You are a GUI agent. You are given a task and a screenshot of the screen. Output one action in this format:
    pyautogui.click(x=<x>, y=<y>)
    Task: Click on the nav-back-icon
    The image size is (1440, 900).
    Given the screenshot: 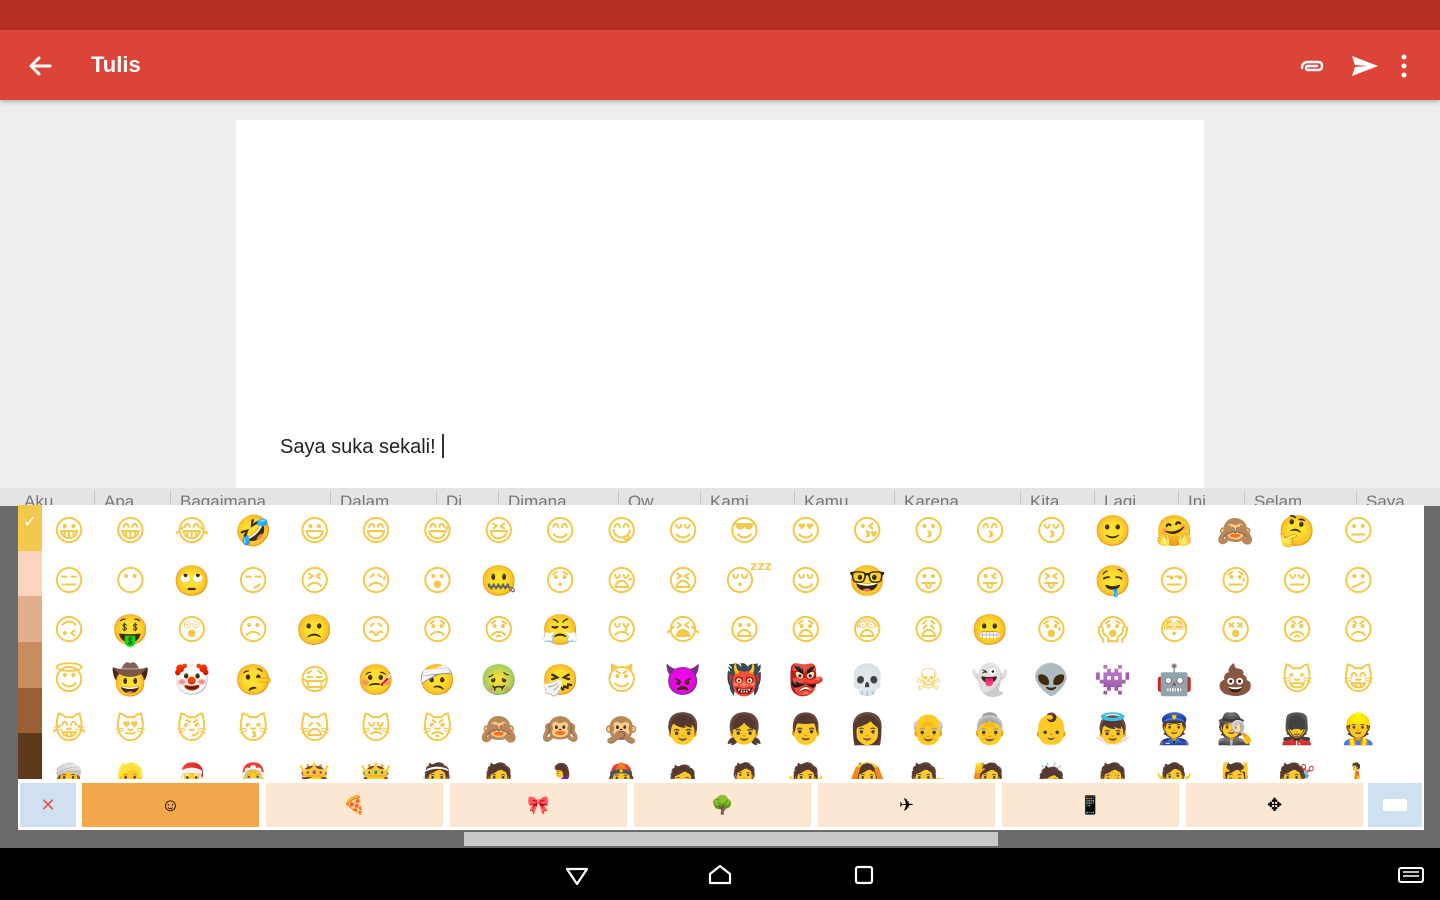 What is the action you would take?
    pyautogui.click(x=577, y=875)
    